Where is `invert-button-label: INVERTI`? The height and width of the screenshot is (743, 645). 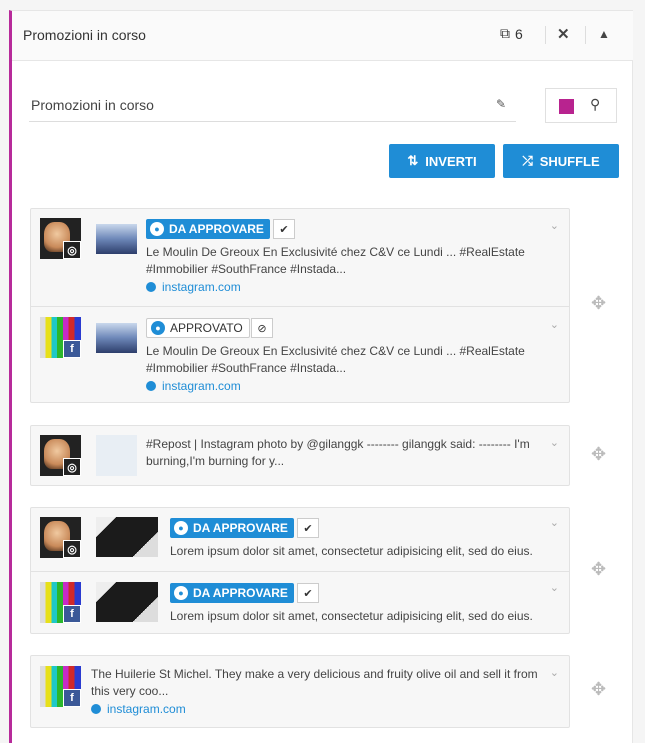 invert-button-label: INVERTI is located at coordinates (451, 161).